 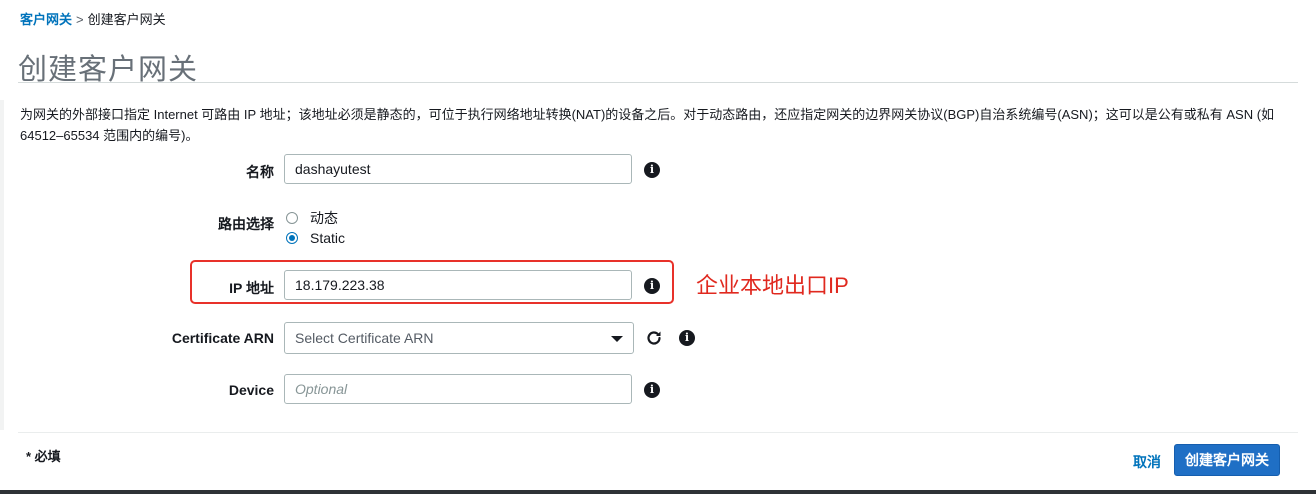 What do you see at coordinates (458, 169) in the screenshot?
I see `name-input` at bounding box center [458, 169].